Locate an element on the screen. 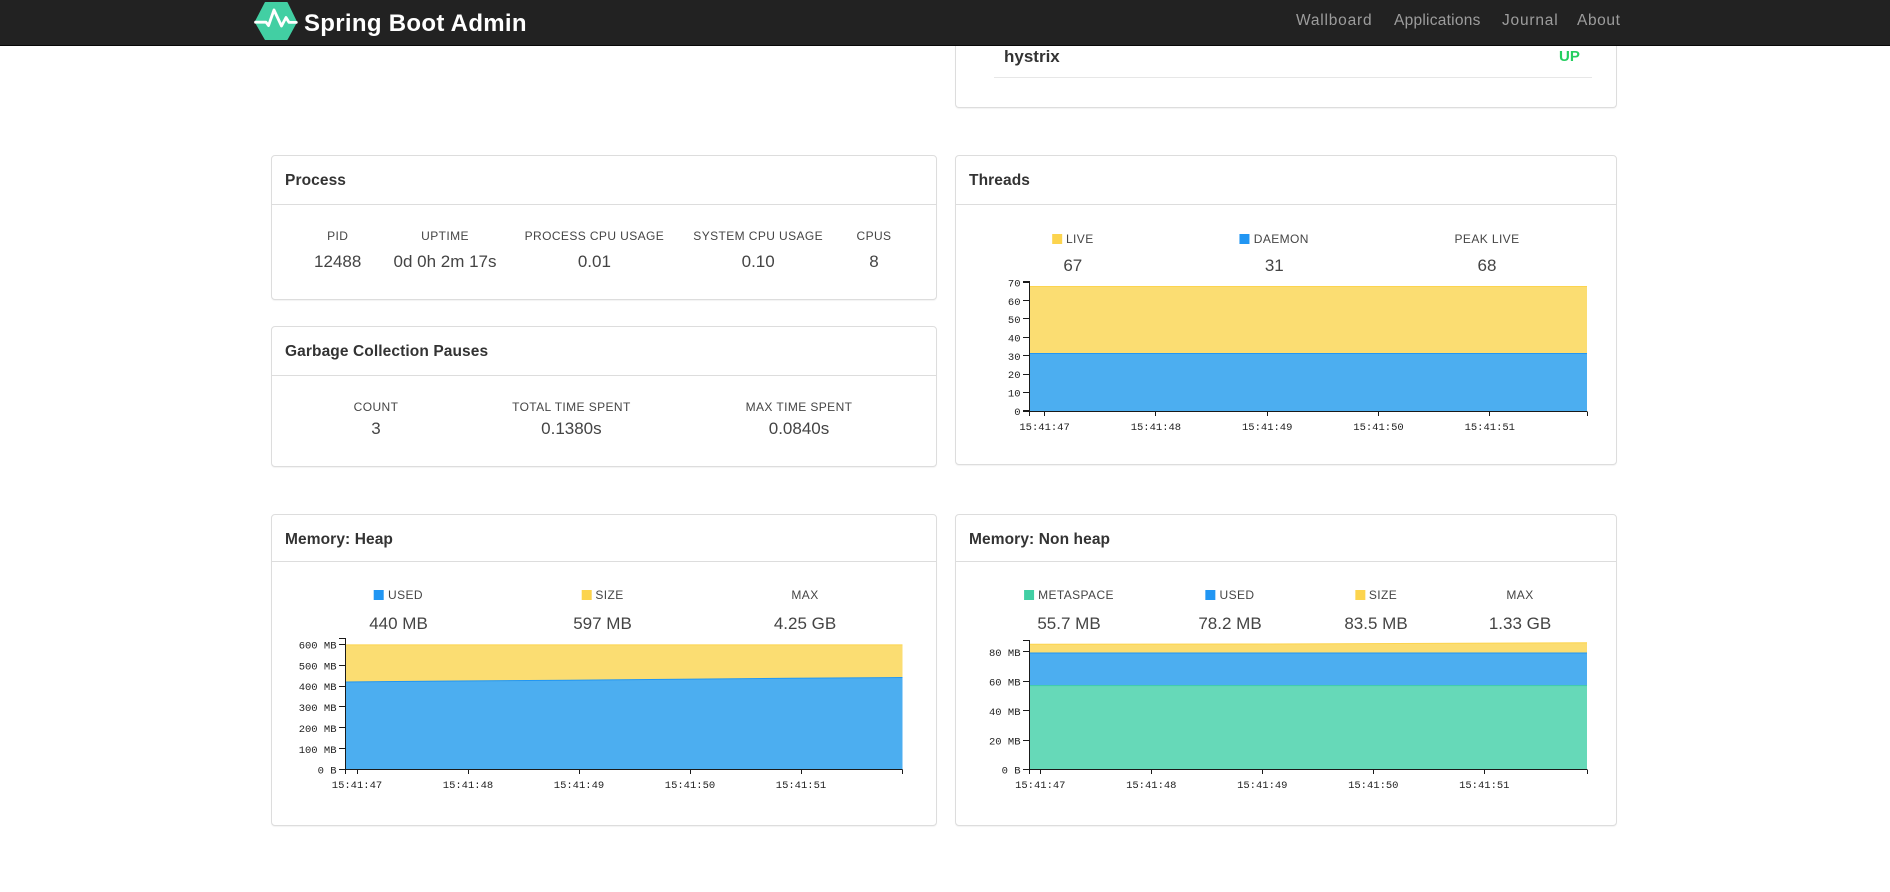  svg-text: 200 MB is located at coordinates (318, 730).